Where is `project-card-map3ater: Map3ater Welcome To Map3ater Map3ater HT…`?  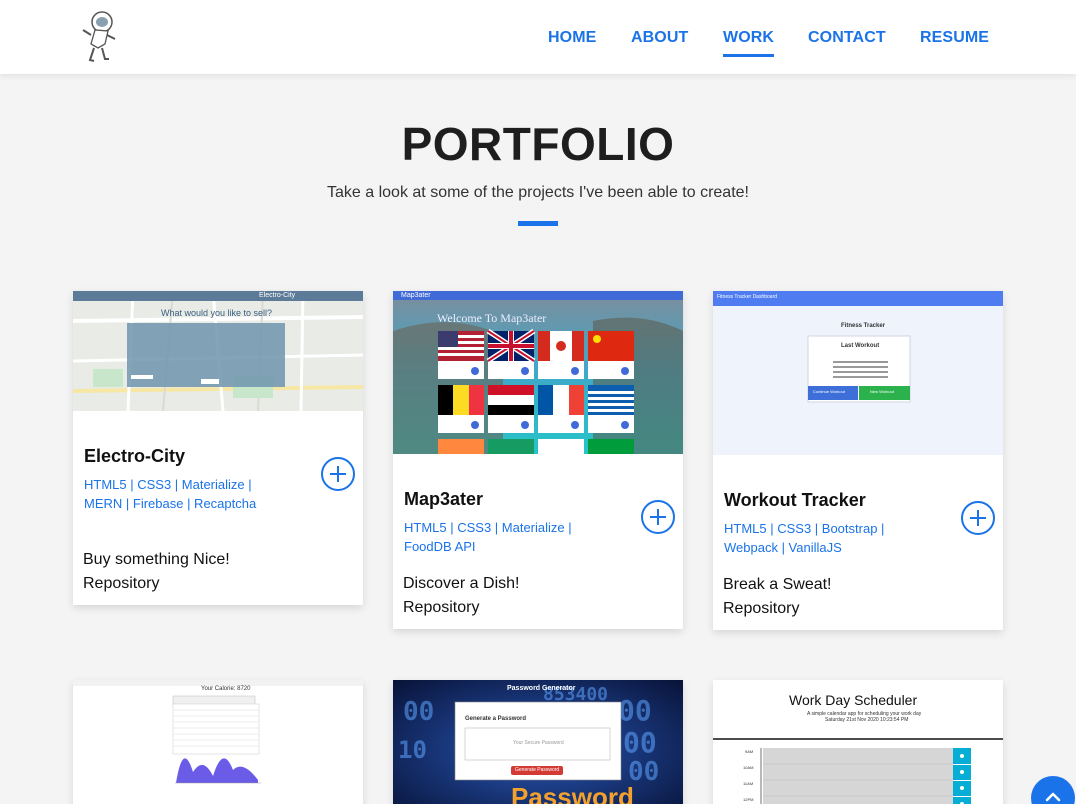
project-card-map3ater: Map3ater Welcome To Map3ater Map3ater HT… is located at coordinates (538, 460).